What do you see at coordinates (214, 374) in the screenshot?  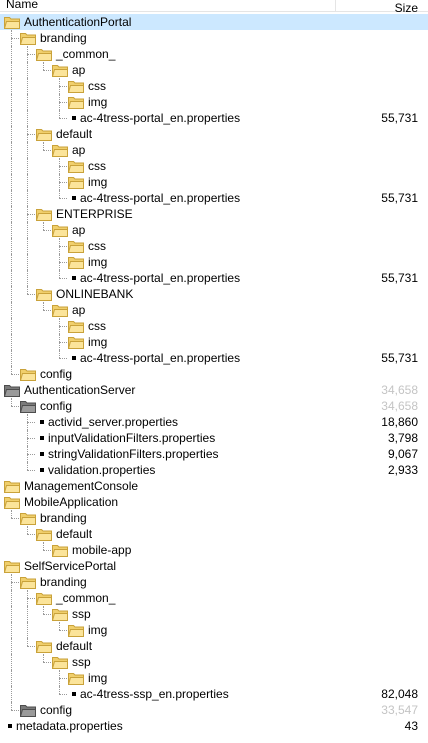 I see `folder-row: config` at bounding box center [214, 374].